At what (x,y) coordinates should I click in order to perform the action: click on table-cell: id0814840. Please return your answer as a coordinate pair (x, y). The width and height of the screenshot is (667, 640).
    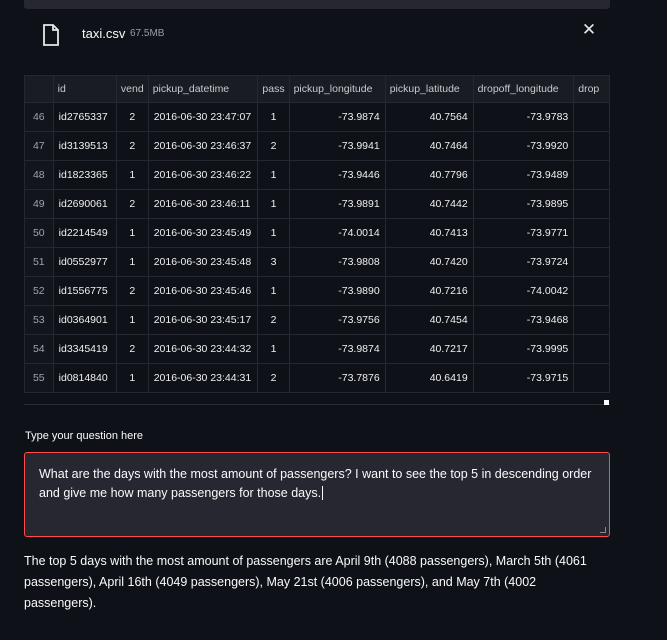
    Looking at the image, I should click on (84, 378).